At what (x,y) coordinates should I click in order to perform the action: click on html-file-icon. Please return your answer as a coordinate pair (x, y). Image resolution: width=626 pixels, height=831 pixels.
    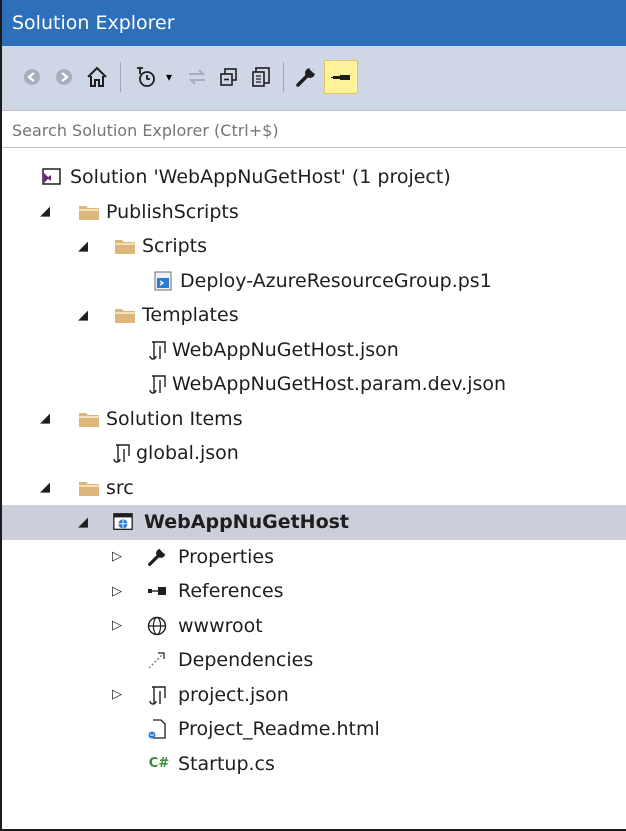
    Looking at the image, I should click on (157, 729).